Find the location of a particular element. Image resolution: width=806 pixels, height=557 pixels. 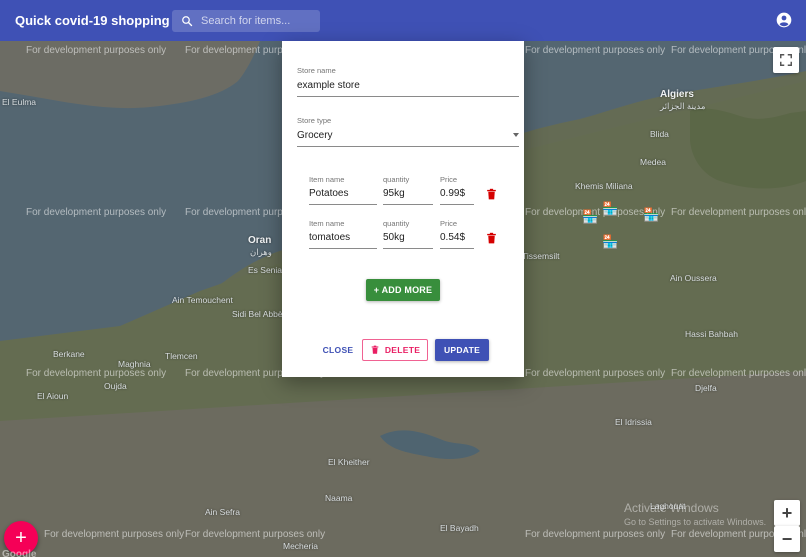

add-more-button: + ADD MORE is located at coordinates (403, 290).